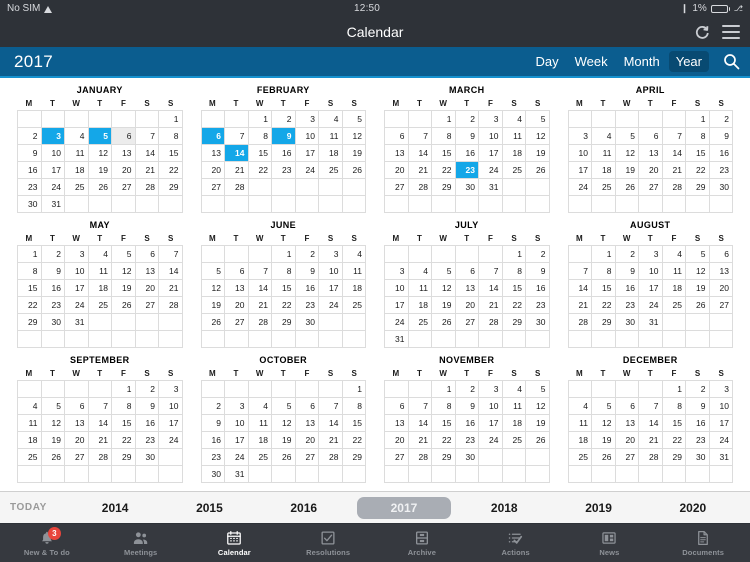 The width and height of the screenshot is (750, 562). What do you see at coordinates (304, 508) in the screenshot?
I see `year-item-2016: 2016` at bounding box center [304, 508].